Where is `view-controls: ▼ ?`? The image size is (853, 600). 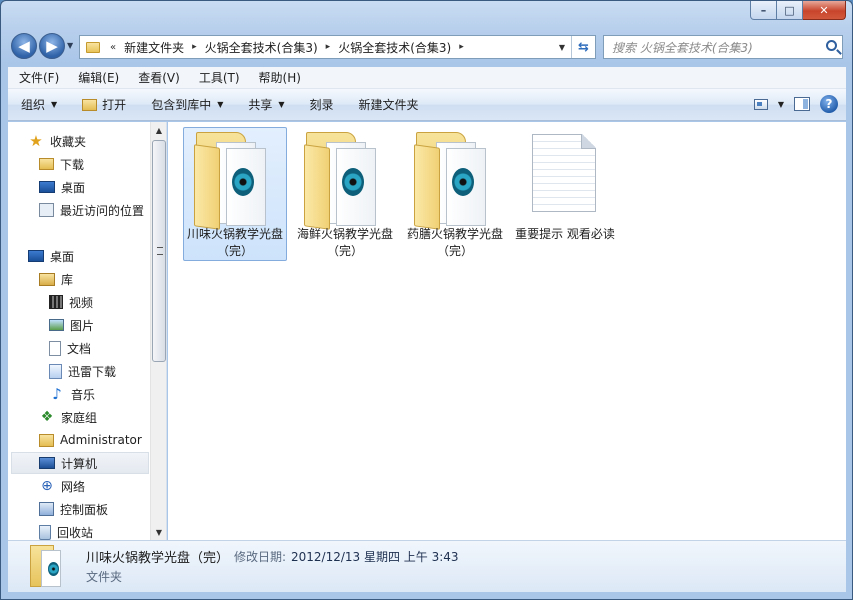 view-controls: ▼ ? is located at coordinates (795, 104).